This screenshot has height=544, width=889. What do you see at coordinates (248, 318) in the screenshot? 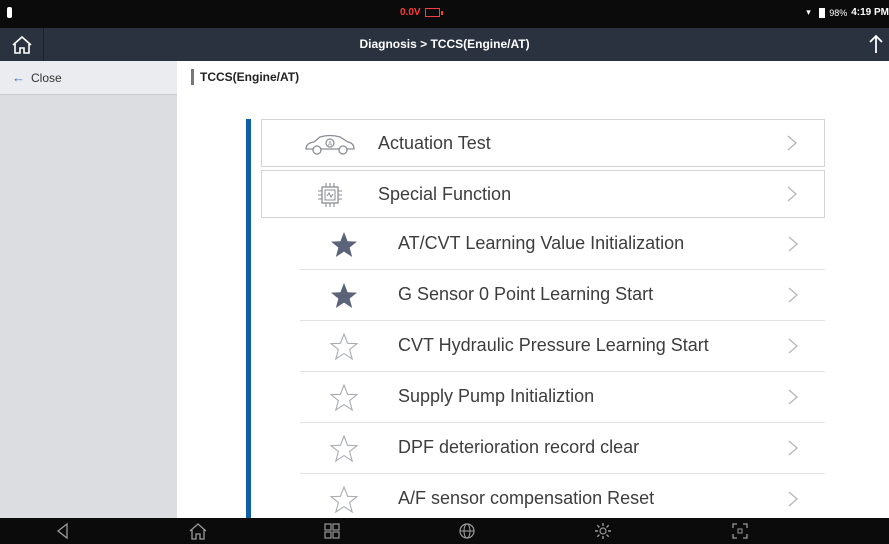
I see `tree-accent-bar` at bounding box center [248, 318].